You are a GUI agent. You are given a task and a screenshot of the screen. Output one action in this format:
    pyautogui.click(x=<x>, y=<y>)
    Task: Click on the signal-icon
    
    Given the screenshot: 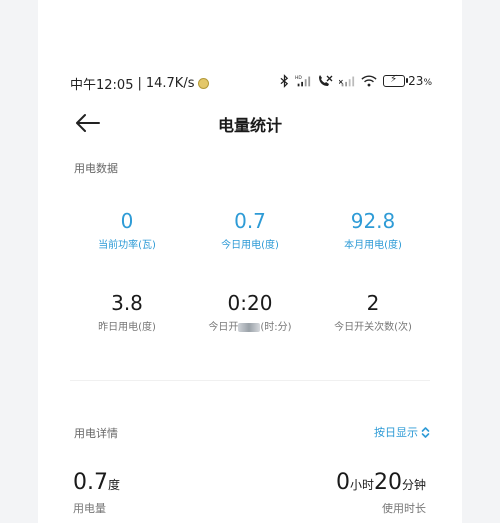 What is the action you would take?
    pyautogui.click(x=347, y=81)
    